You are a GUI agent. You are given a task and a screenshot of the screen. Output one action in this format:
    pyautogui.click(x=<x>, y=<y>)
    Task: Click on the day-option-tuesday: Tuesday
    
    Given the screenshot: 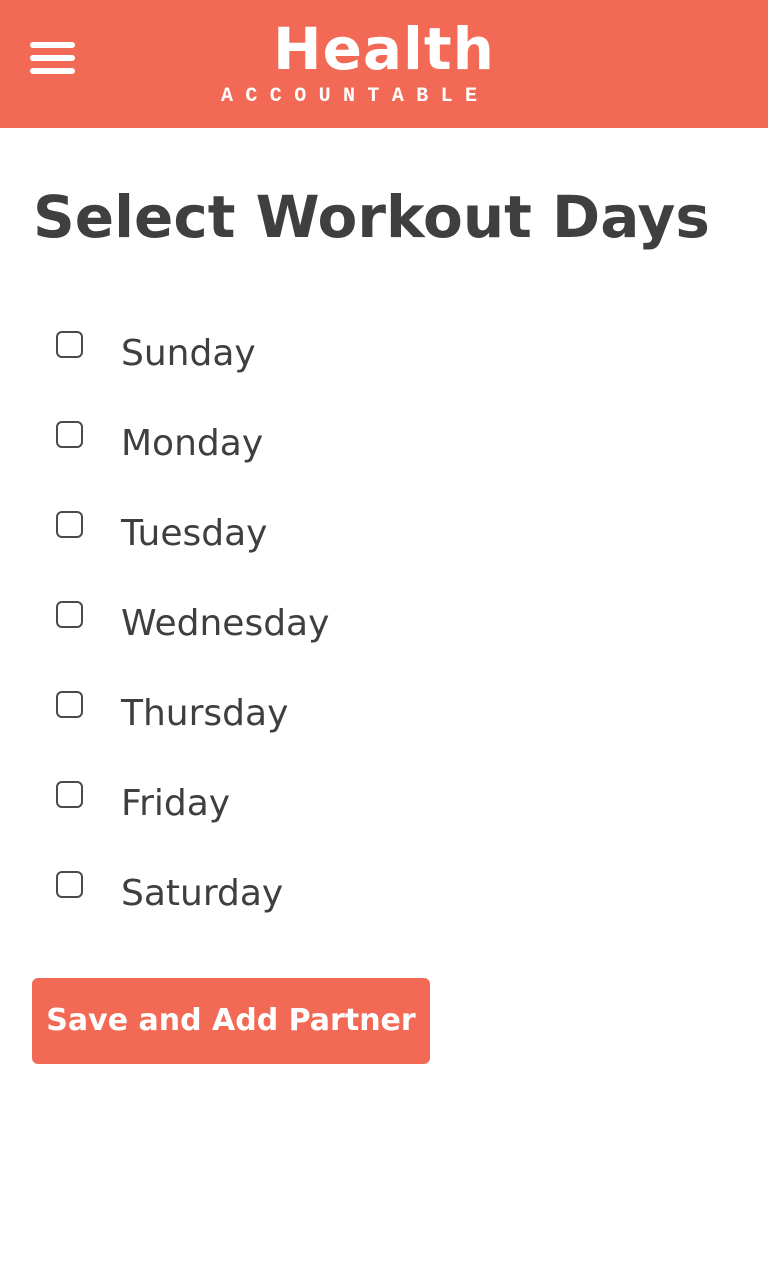 What is the action you would take?
    pyautogui.click(x=384, y=535)
    